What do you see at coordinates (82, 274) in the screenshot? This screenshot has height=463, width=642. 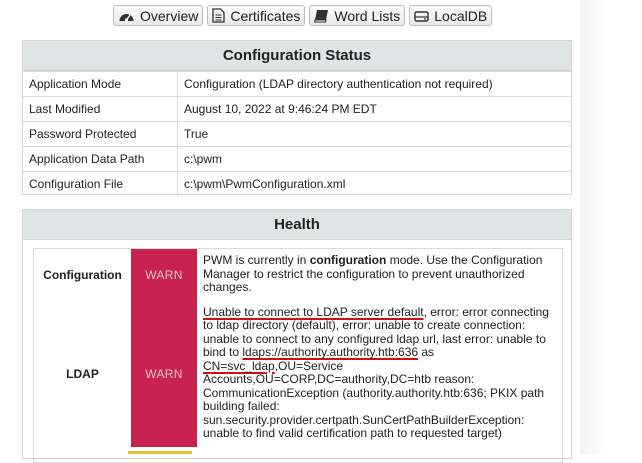 I see `health-item-name: Configuration` at bounding box center [82, 274].